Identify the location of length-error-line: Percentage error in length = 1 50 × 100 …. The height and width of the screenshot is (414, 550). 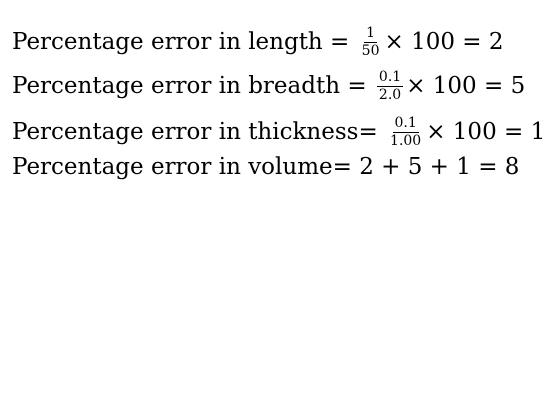
(258, 42).